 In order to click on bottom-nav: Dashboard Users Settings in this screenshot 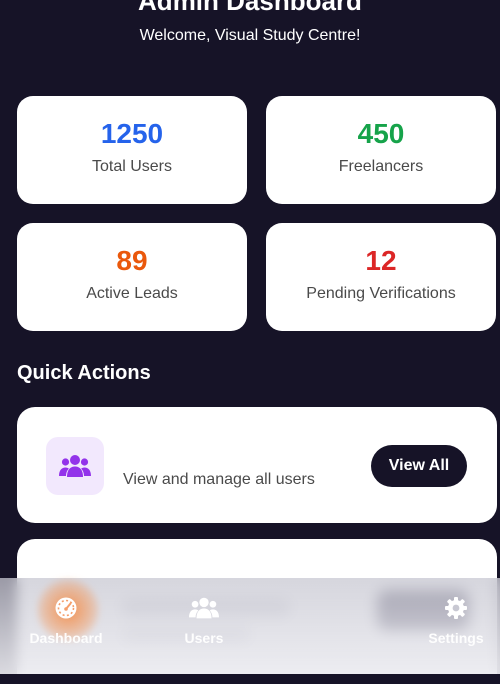, I will do `click(250, 626)`.